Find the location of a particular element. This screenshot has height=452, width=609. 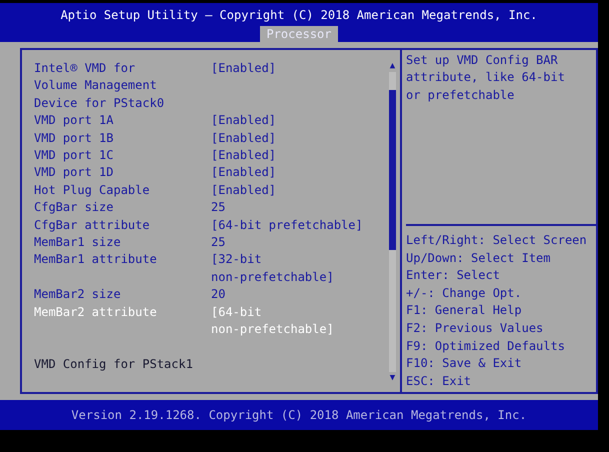

setting-value: 20 is located at coordinates (218, 295).